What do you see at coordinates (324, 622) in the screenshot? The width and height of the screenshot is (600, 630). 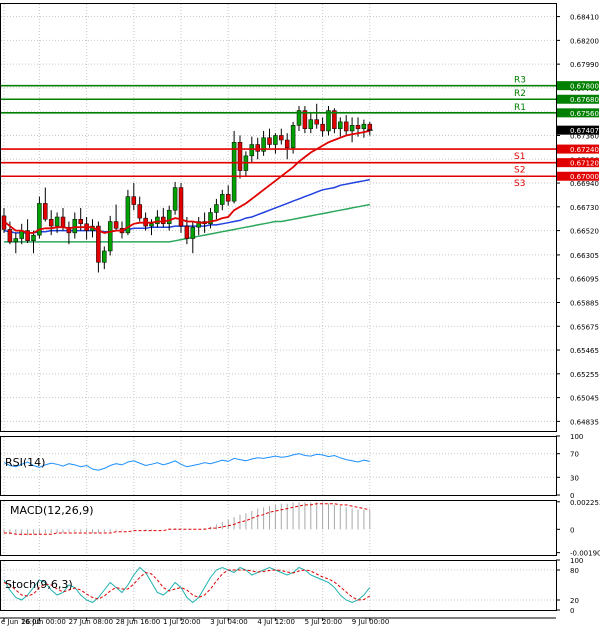 I see `x-tick-label: 5 Jul 20:00` at bounding box center [324, 622].